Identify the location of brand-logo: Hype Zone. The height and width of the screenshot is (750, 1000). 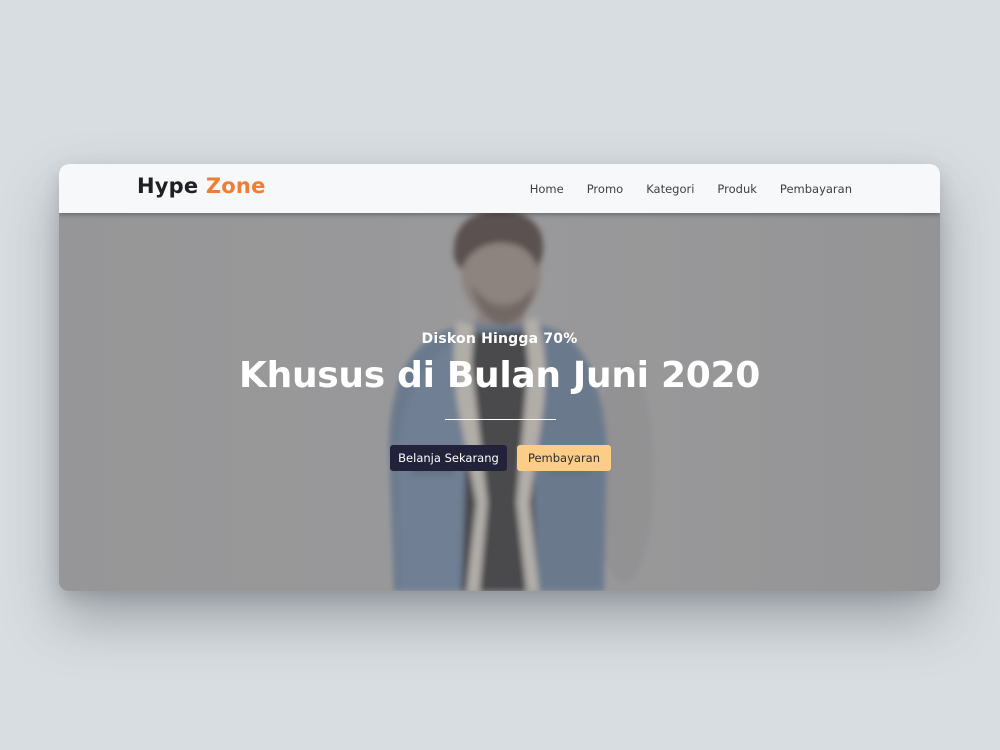
(201, 186).